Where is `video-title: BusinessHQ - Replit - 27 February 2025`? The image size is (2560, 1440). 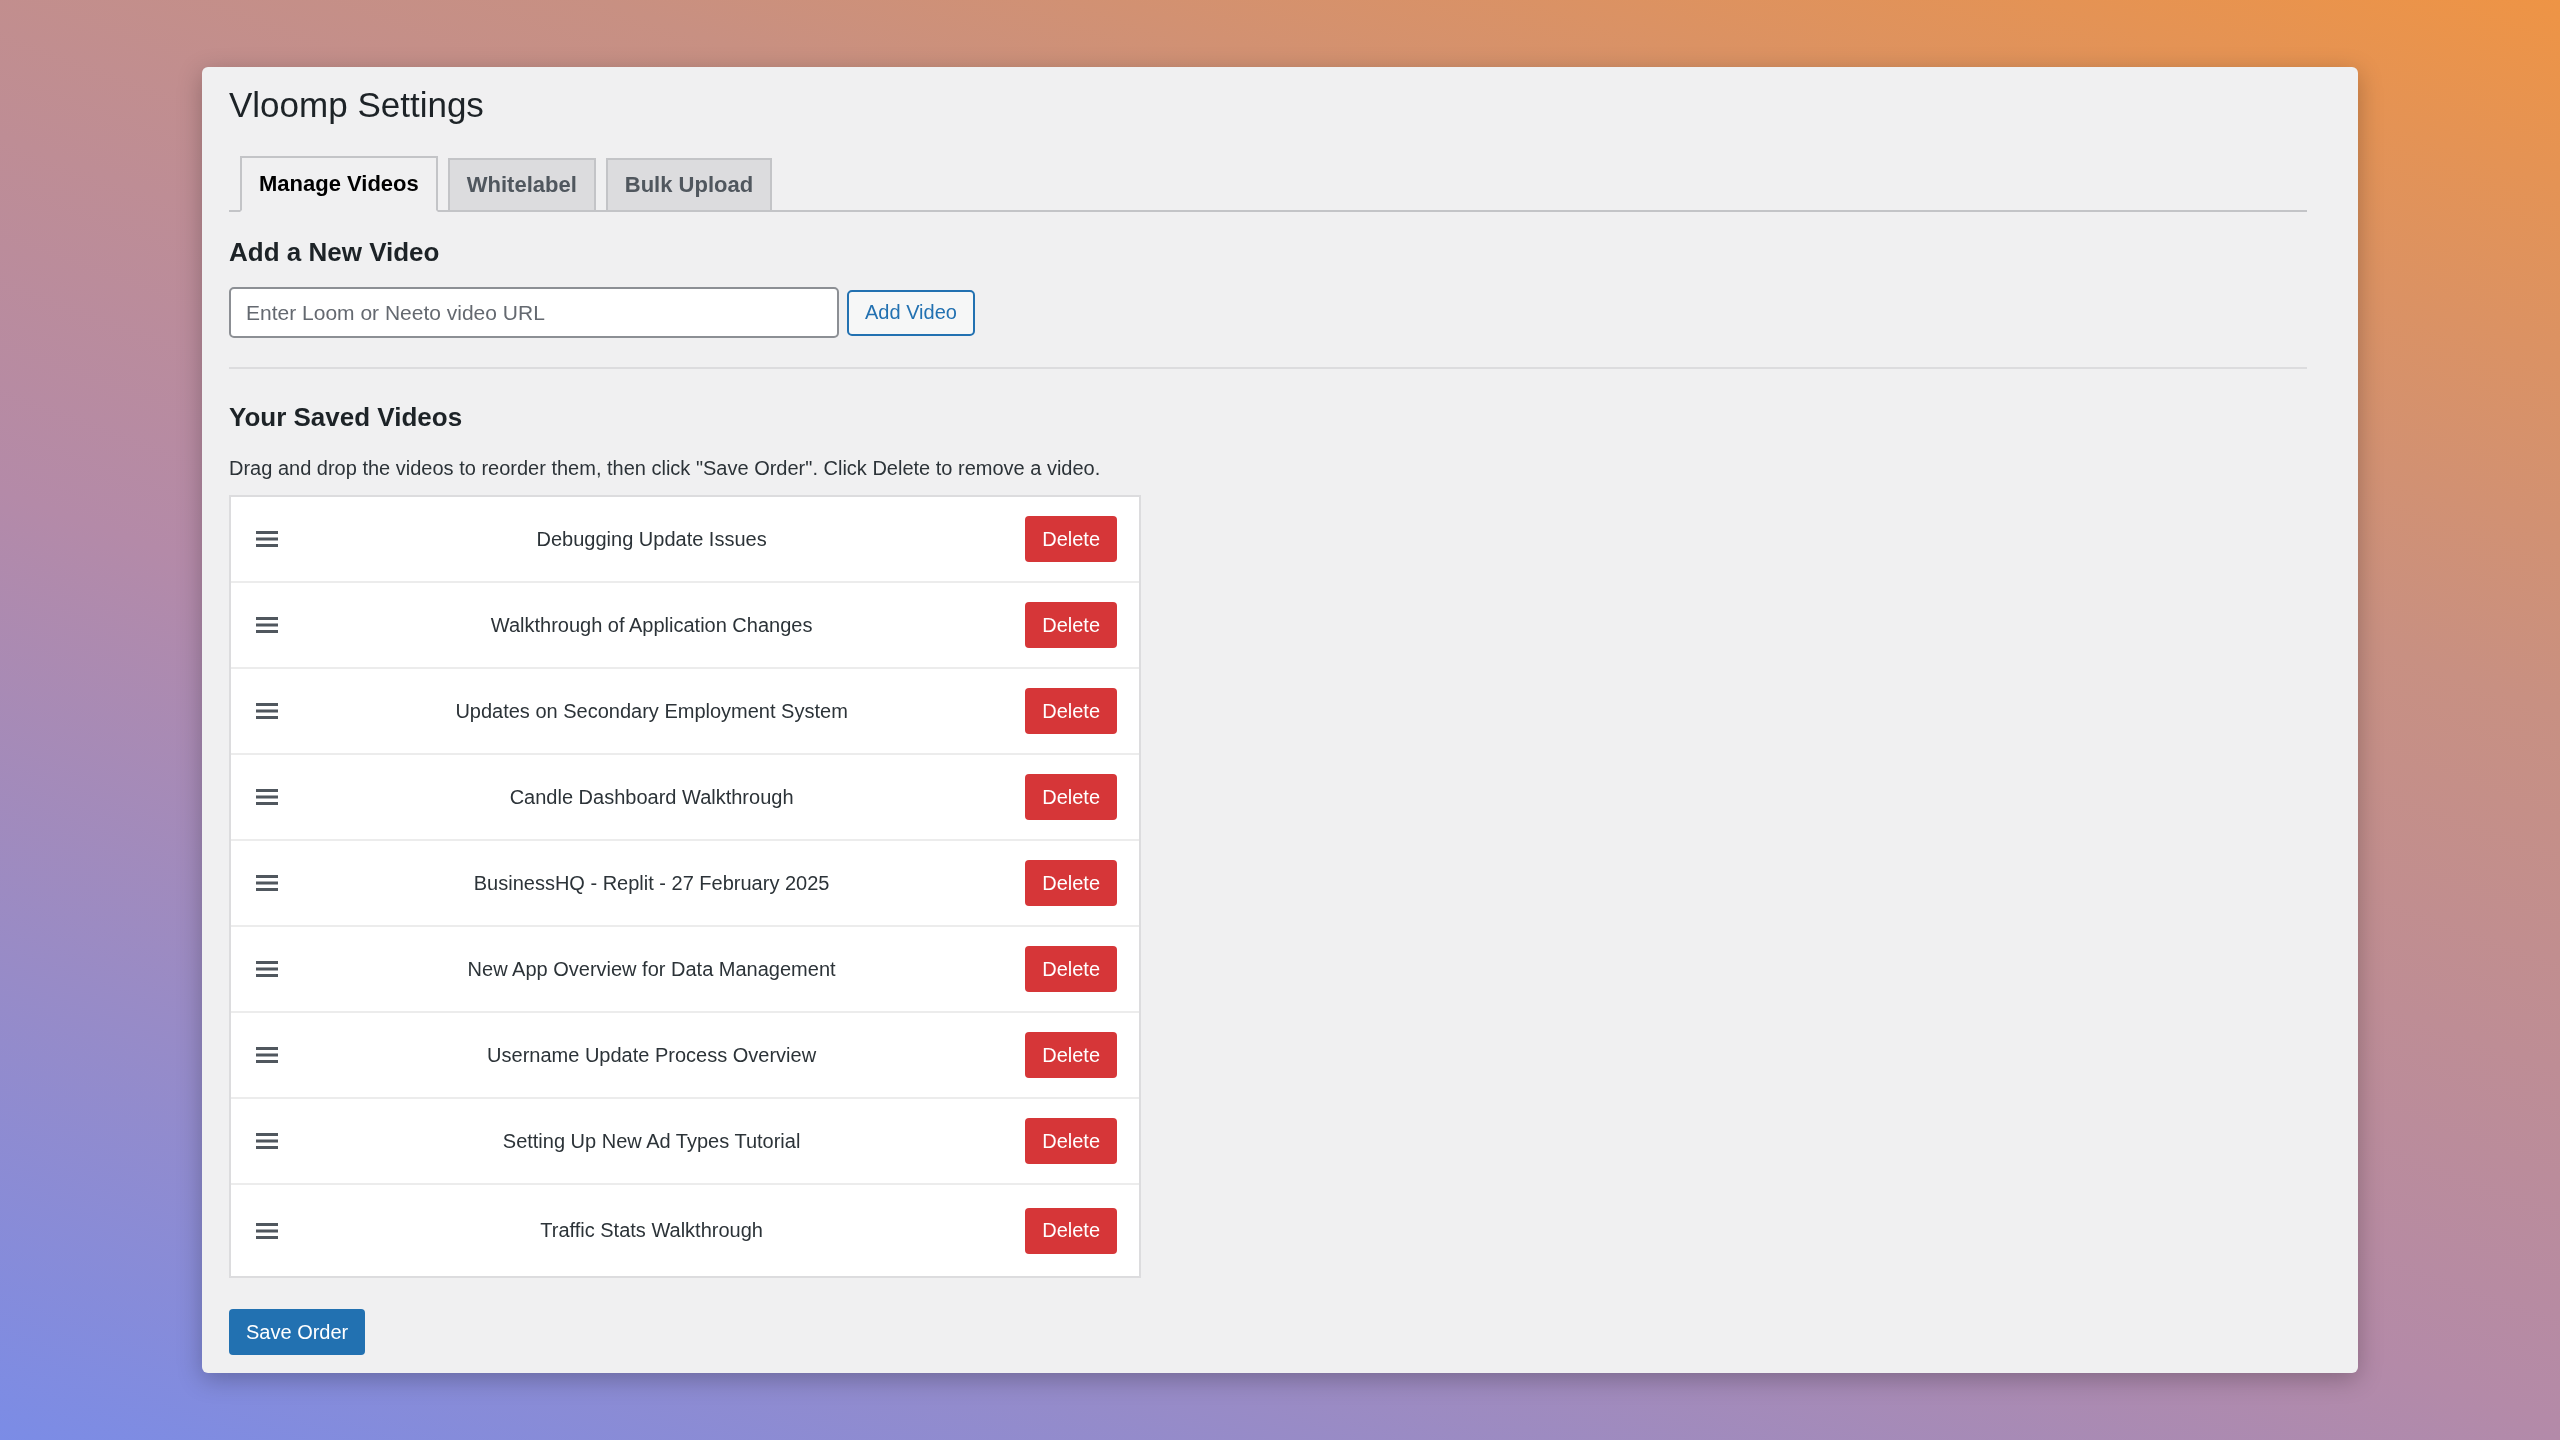 video-title: BusinessHQ - Replit - 27 February 2025 is located at coordinates (651, 883).